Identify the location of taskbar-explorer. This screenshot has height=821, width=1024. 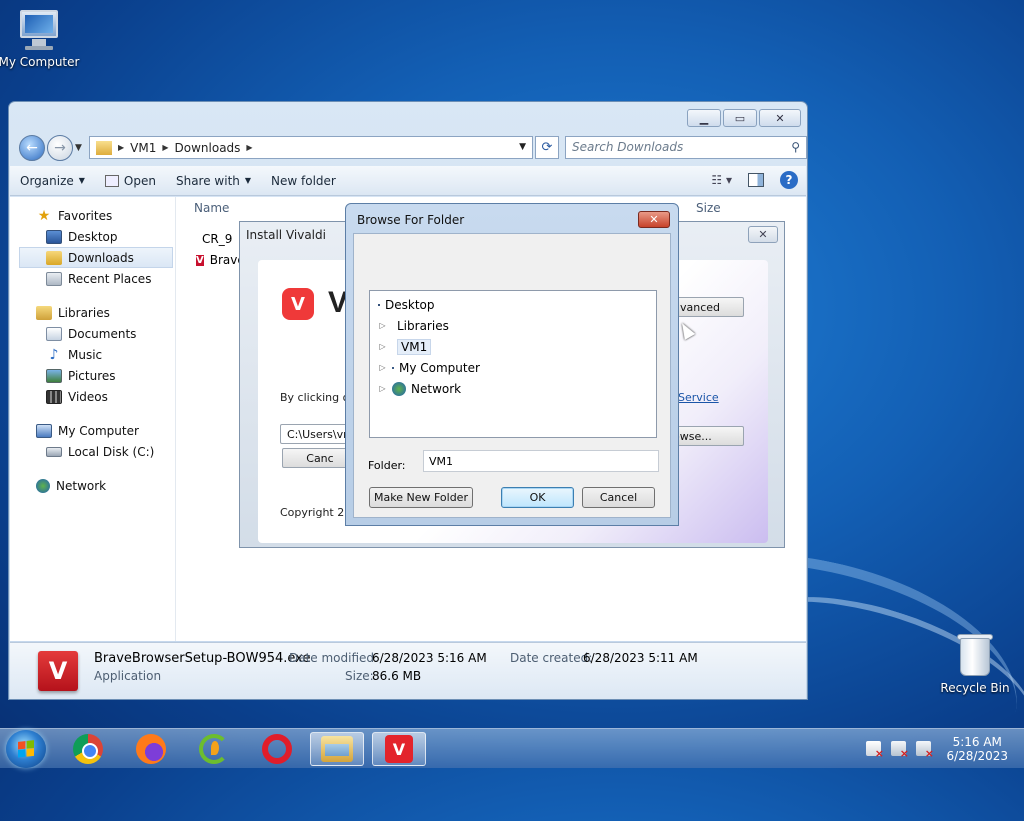
(337, 749).